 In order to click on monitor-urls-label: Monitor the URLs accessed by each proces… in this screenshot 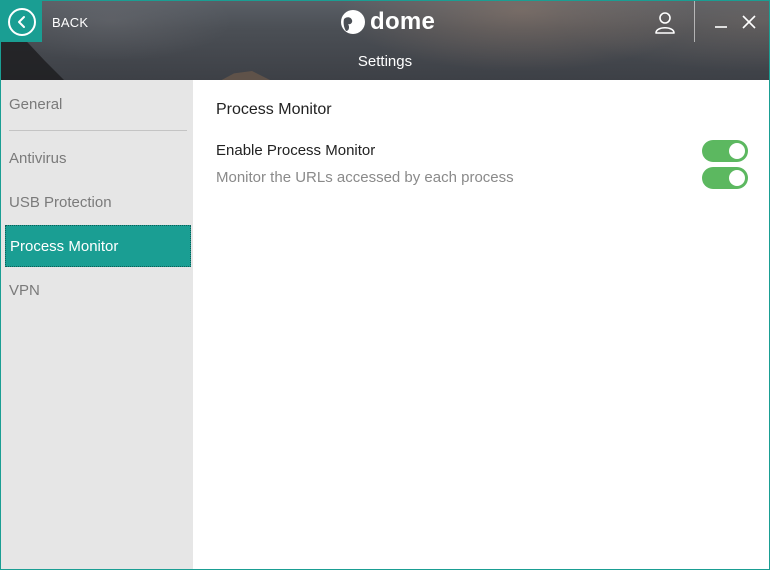, I will do `click(365, 177)`.